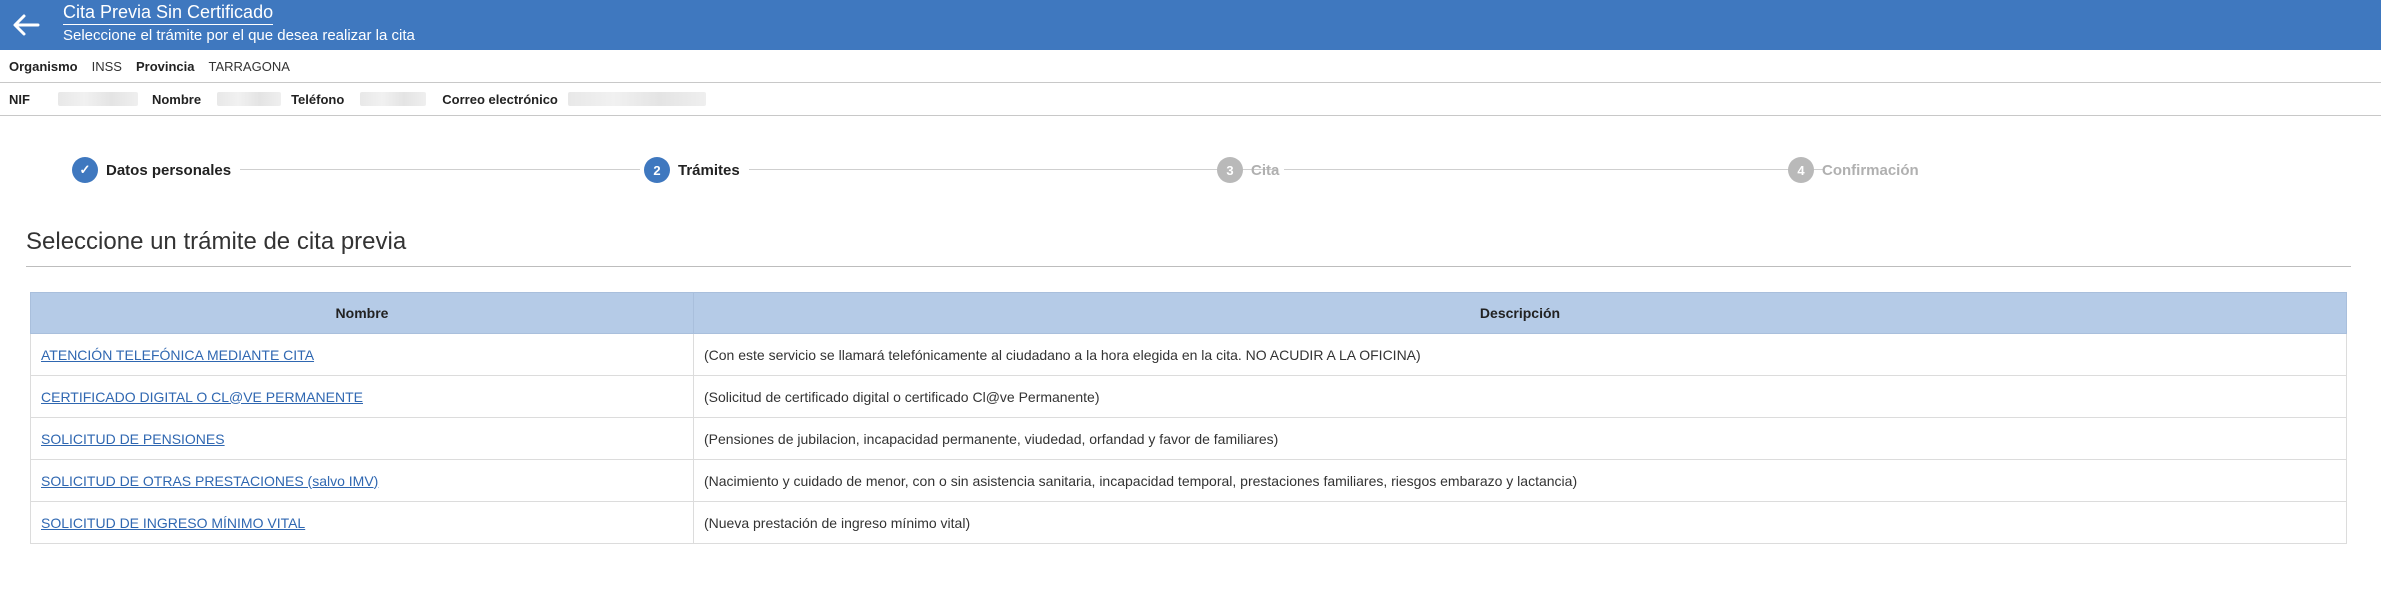  I want to click on organismo-value: INSS, so click(106, 66).